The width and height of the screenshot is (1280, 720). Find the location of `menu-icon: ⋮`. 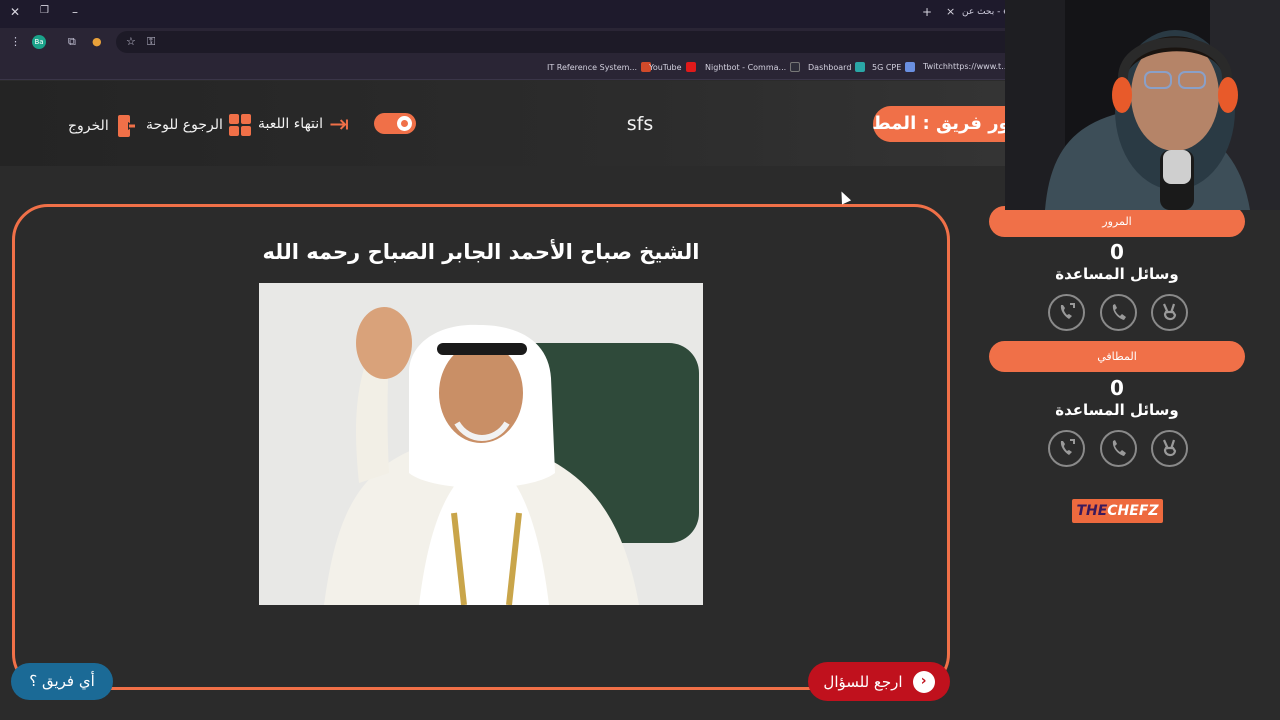

menu-icon: ⋮ is located at coordinates (15, 41).